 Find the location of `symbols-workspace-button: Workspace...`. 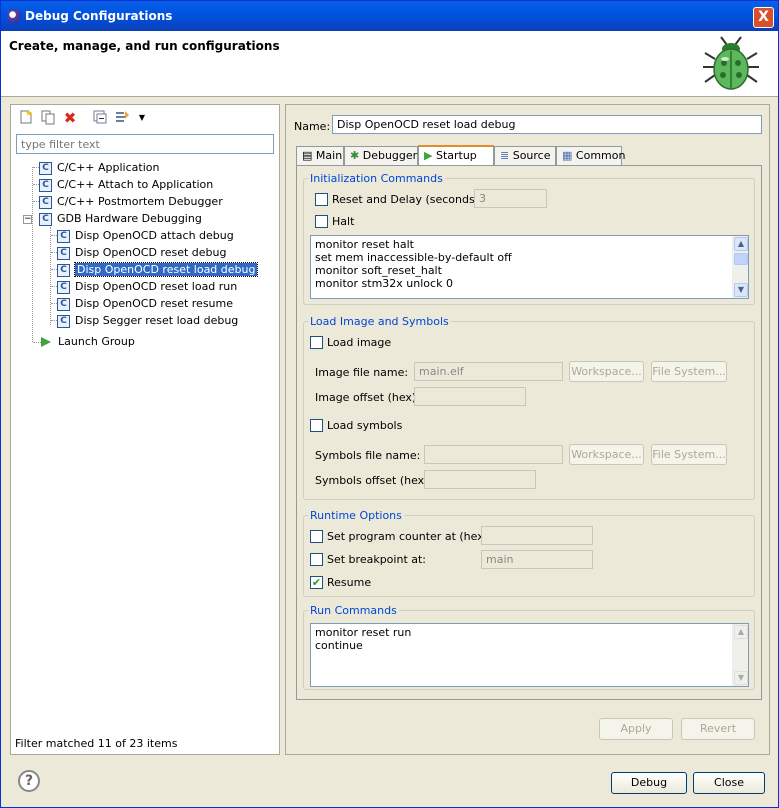

symbols-workspace-button: Workspace... is located at coordinates (606, 454).